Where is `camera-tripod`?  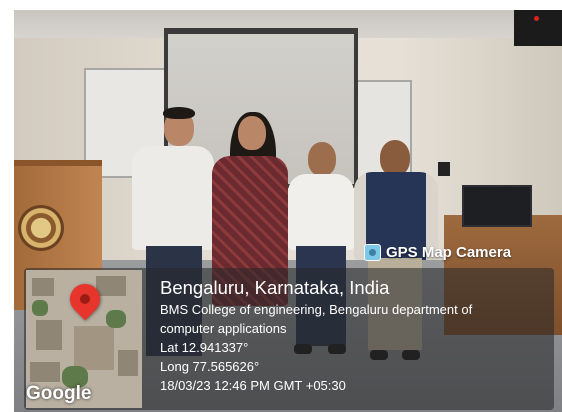
camera-tripod is located at coordinates (444, 169).